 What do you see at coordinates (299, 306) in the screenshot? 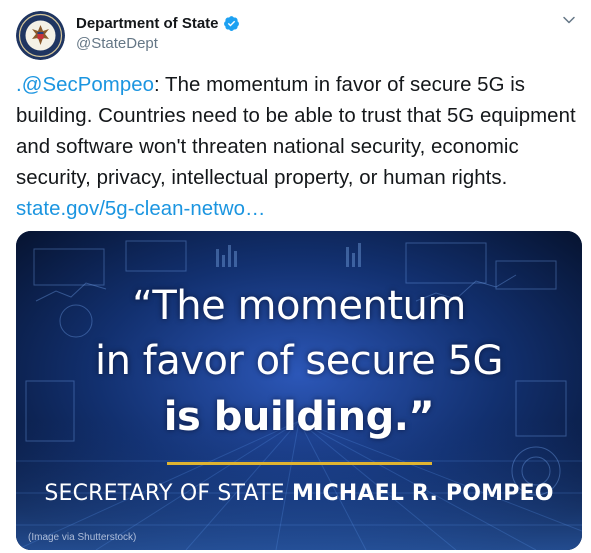
I see `quote-line-1: “The momentum` at bounding box center [299, 306].